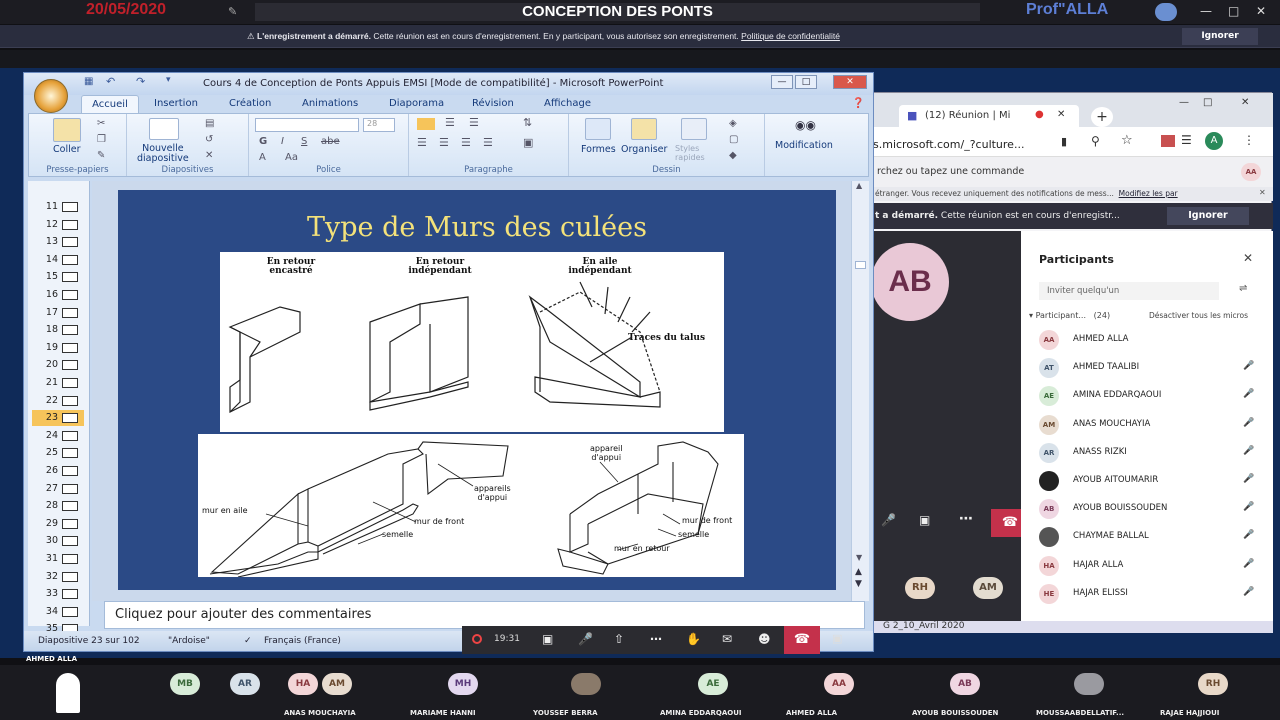 The image size is (1280, 720). I want to click on star-icon: ☆, so click(1127, 140).